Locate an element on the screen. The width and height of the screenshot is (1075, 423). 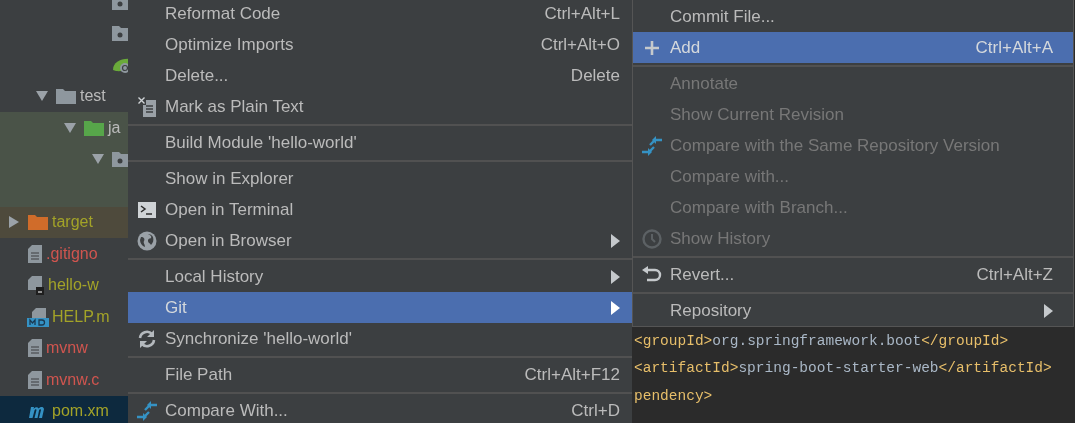
menu-item: Git is located at coordinates (380, 307).